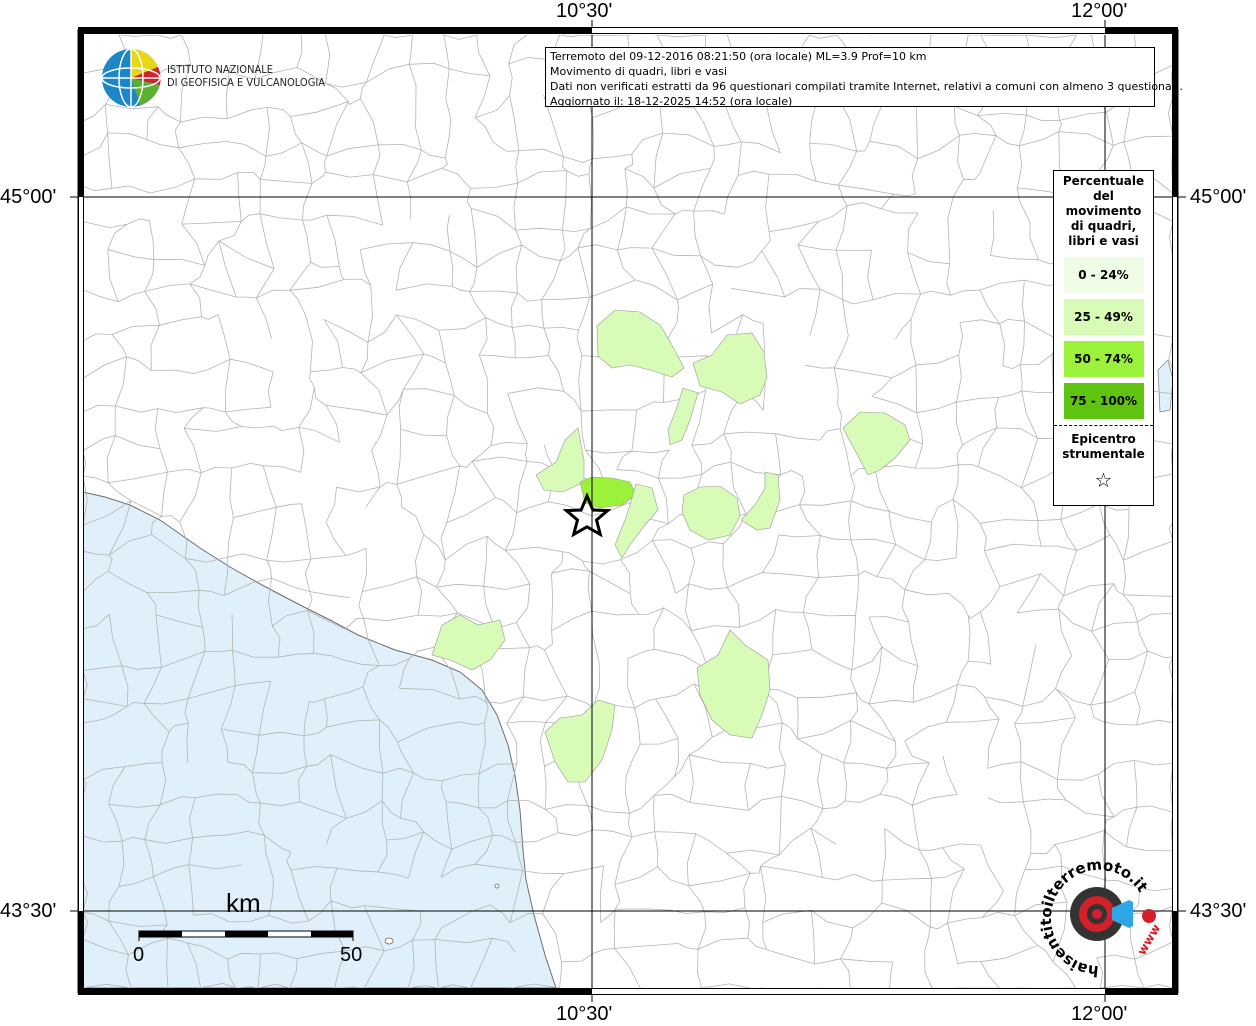  Describe the element at coordinates (1100, 918) in the screenshot. I see `hai-sentito-logo: haisentitoilterremoto.it www` at that location.